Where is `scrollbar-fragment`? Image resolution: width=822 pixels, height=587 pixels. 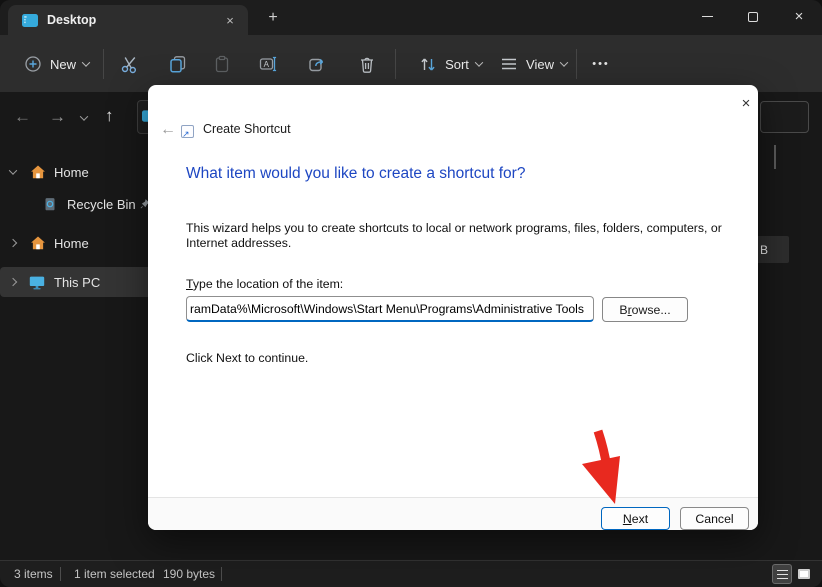
scrollbar-fragment is located at coordinates (775, 157).